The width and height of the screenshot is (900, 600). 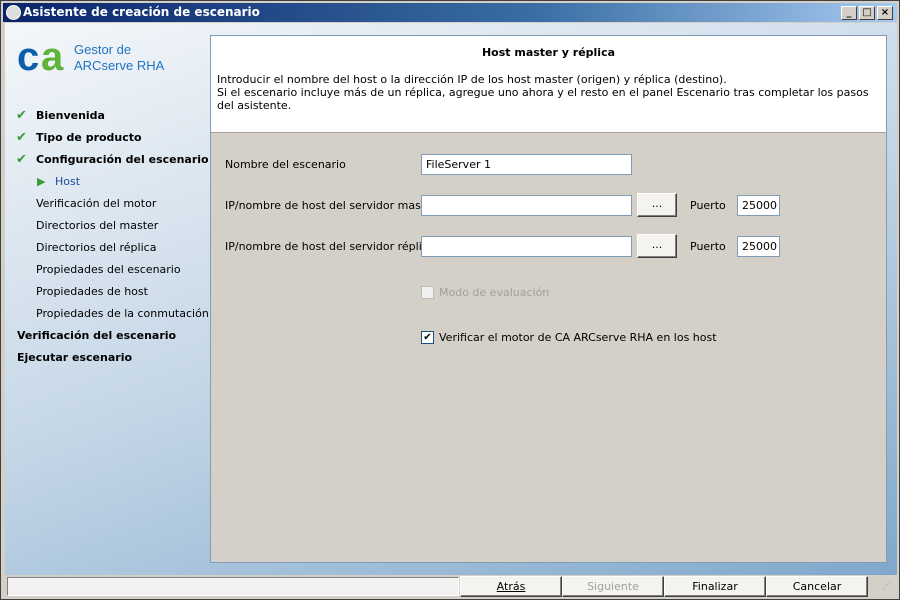 I want to click on page-title: Host master y réplica, so click(x=548, y=52).